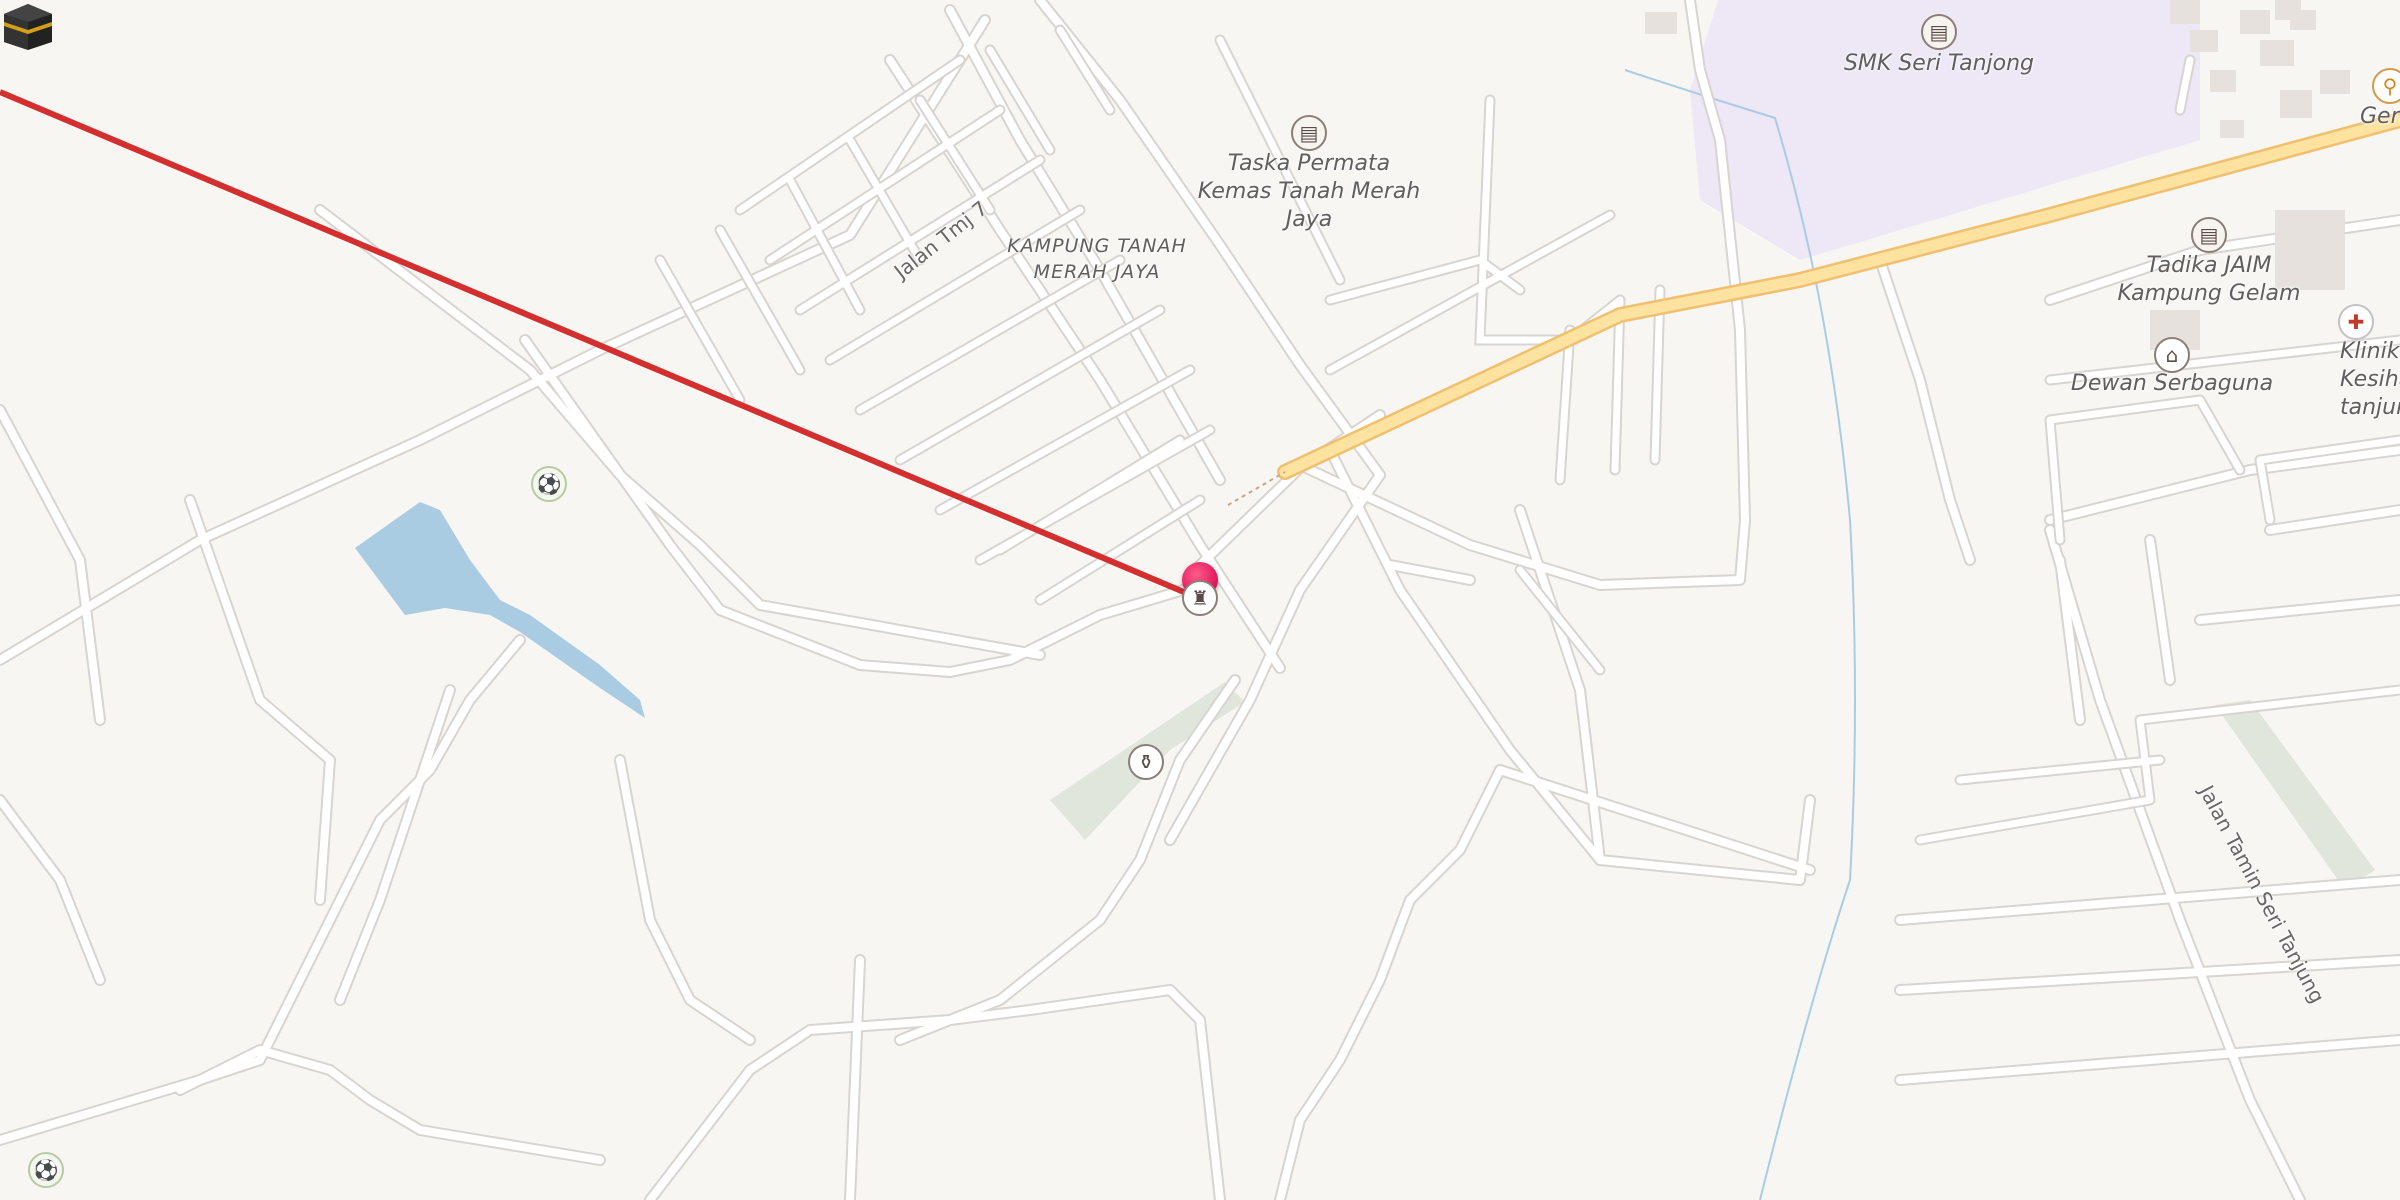 Image resolution: width=2400 pixels, height=1200 pixels. I want to click on townhall-icon: ⌂, so click(2172, 355).